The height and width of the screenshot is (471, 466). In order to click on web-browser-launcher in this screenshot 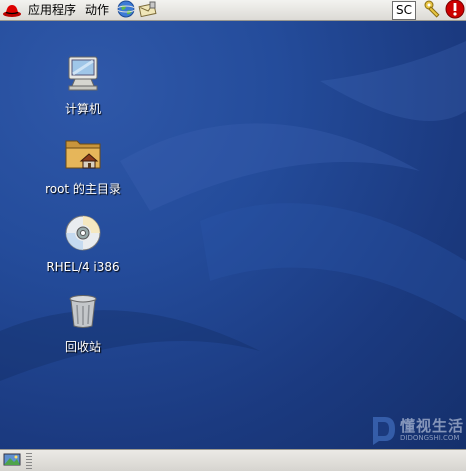, I will do `click(126, 10)`.